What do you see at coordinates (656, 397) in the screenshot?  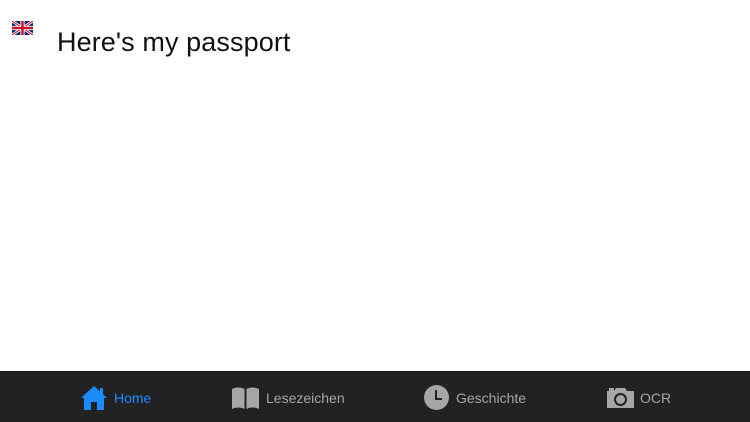 I see `tab-ocr-label: OCR` at bounding box center [656, 397].